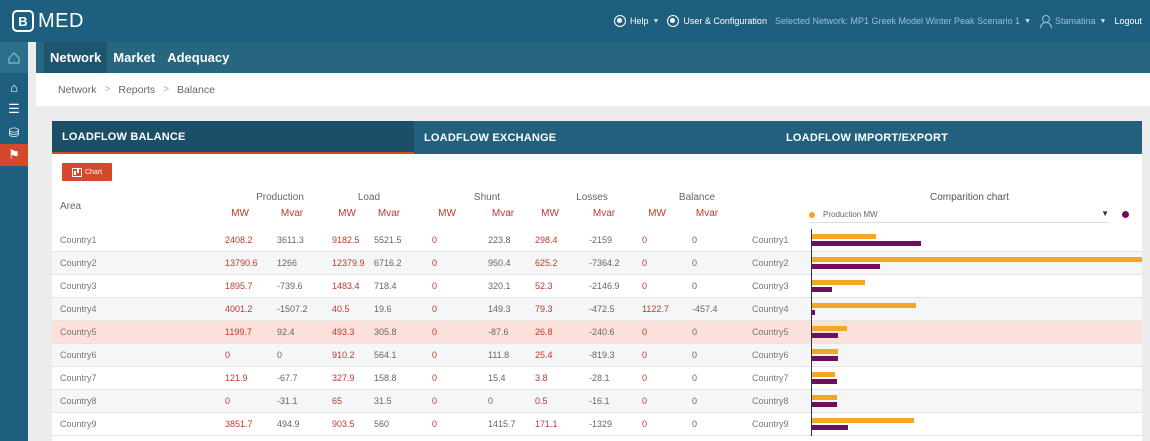 This screenshot has height=441, width=1150. I want to click on area-cell: Country8, so click(78, 401).